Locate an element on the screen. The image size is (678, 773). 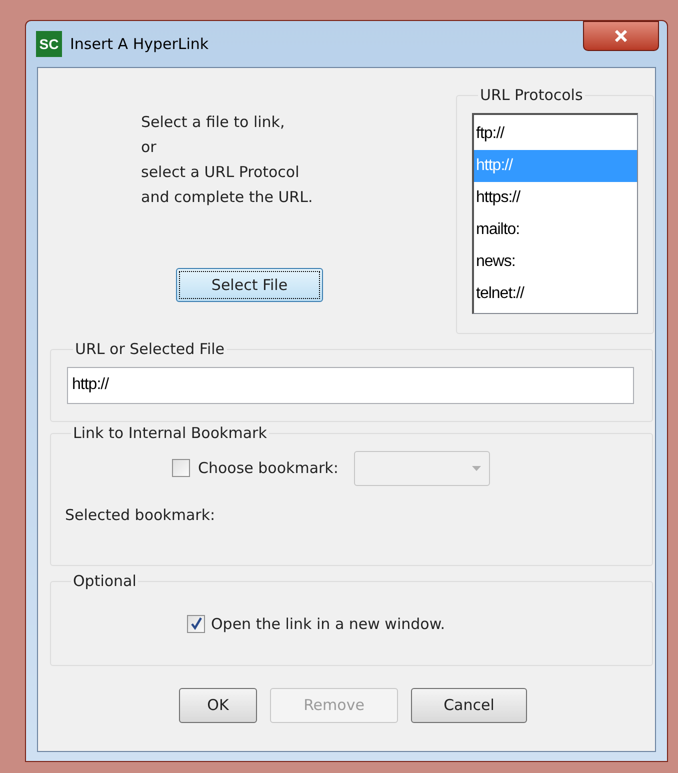
protocol-item: mailto: is located at coordinates (555, 230).